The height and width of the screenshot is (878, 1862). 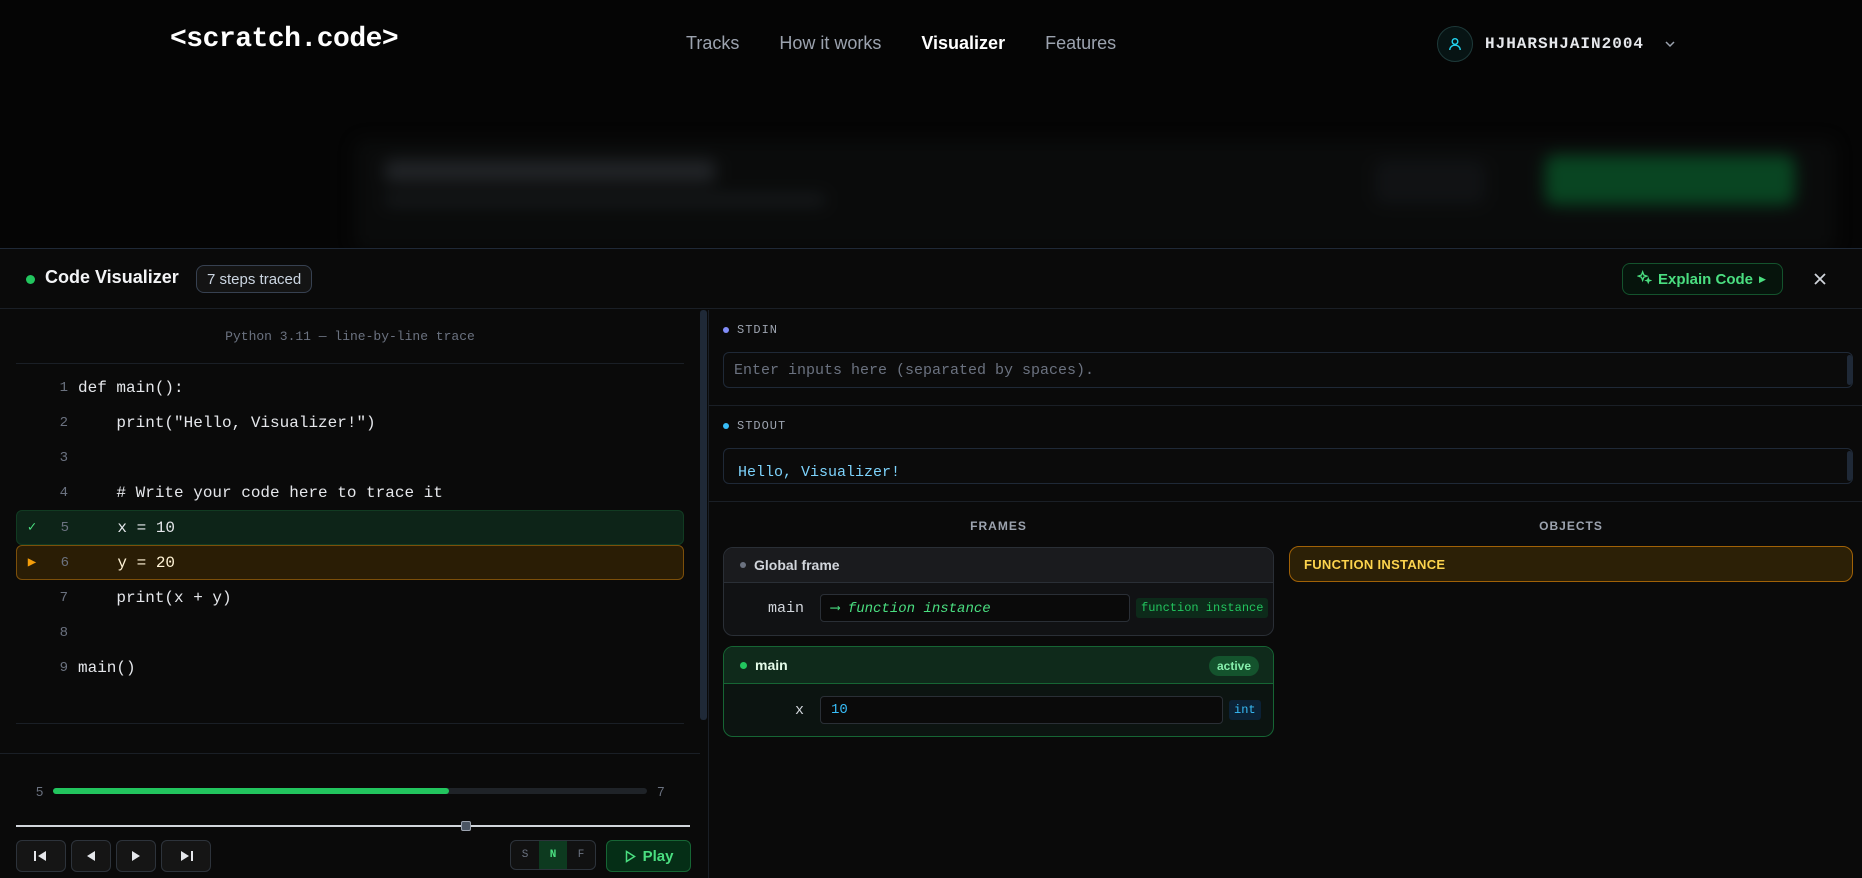 What do you see at coordinates (1455, 44) in the screenshot?
I see `user-avatar-icon` at bounding box center [1455, 44].